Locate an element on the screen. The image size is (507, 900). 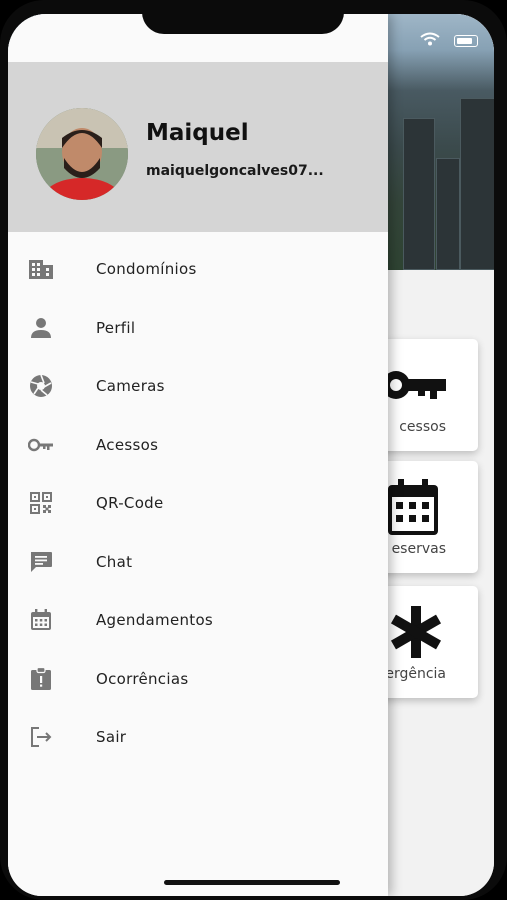
menu-label: Acessos is located at coordinates (127, 444).